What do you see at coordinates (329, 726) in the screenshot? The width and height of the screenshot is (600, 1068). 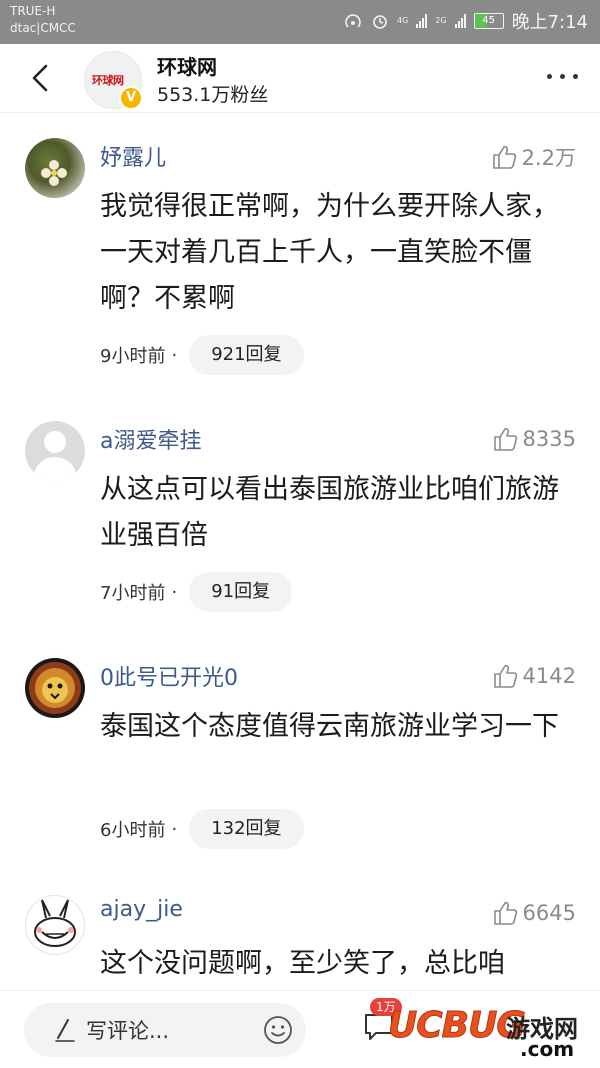 I see `comment-text: 泰国这个态度值得云南旅游业学习一下` at bounding box center [329, 726].